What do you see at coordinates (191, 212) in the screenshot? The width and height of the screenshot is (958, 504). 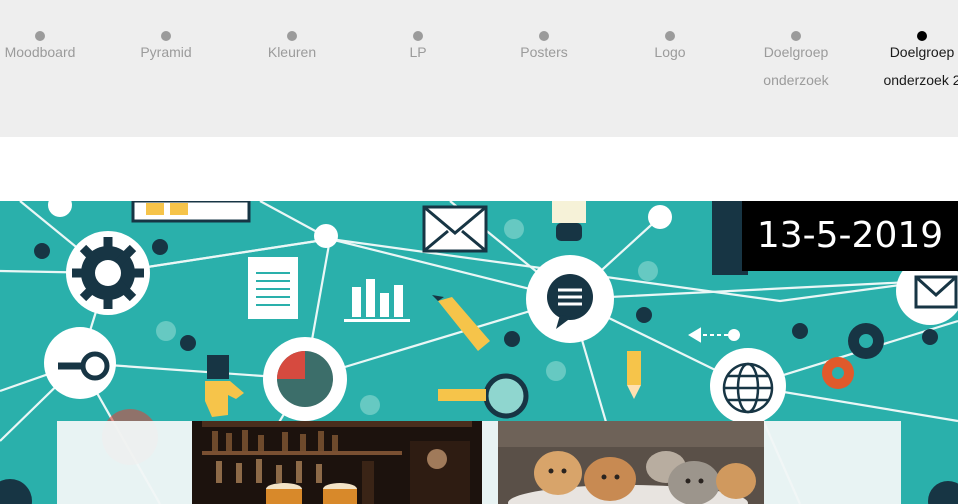 I see `monitor-icon` at bounding box center [191, 212].